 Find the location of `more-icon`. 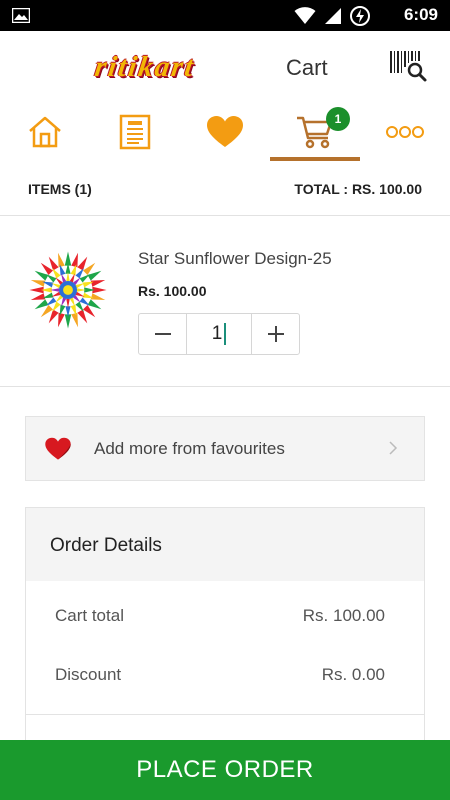

more-icon is located at coordinates (405, 132).